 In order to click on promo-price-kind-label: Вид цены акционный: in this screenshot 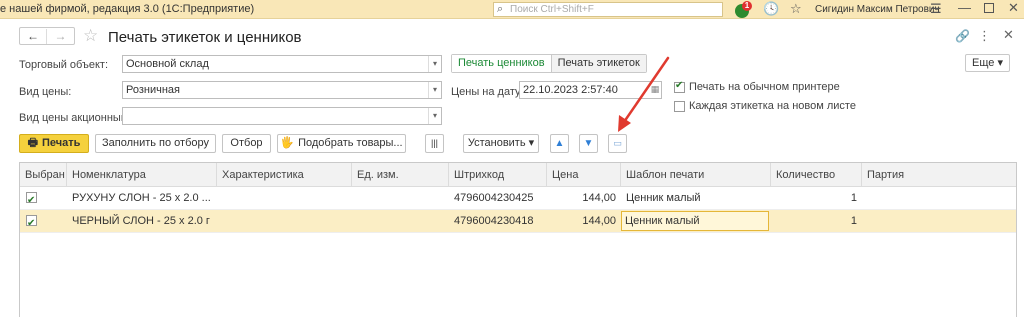, I will do `click(75, 118)`.